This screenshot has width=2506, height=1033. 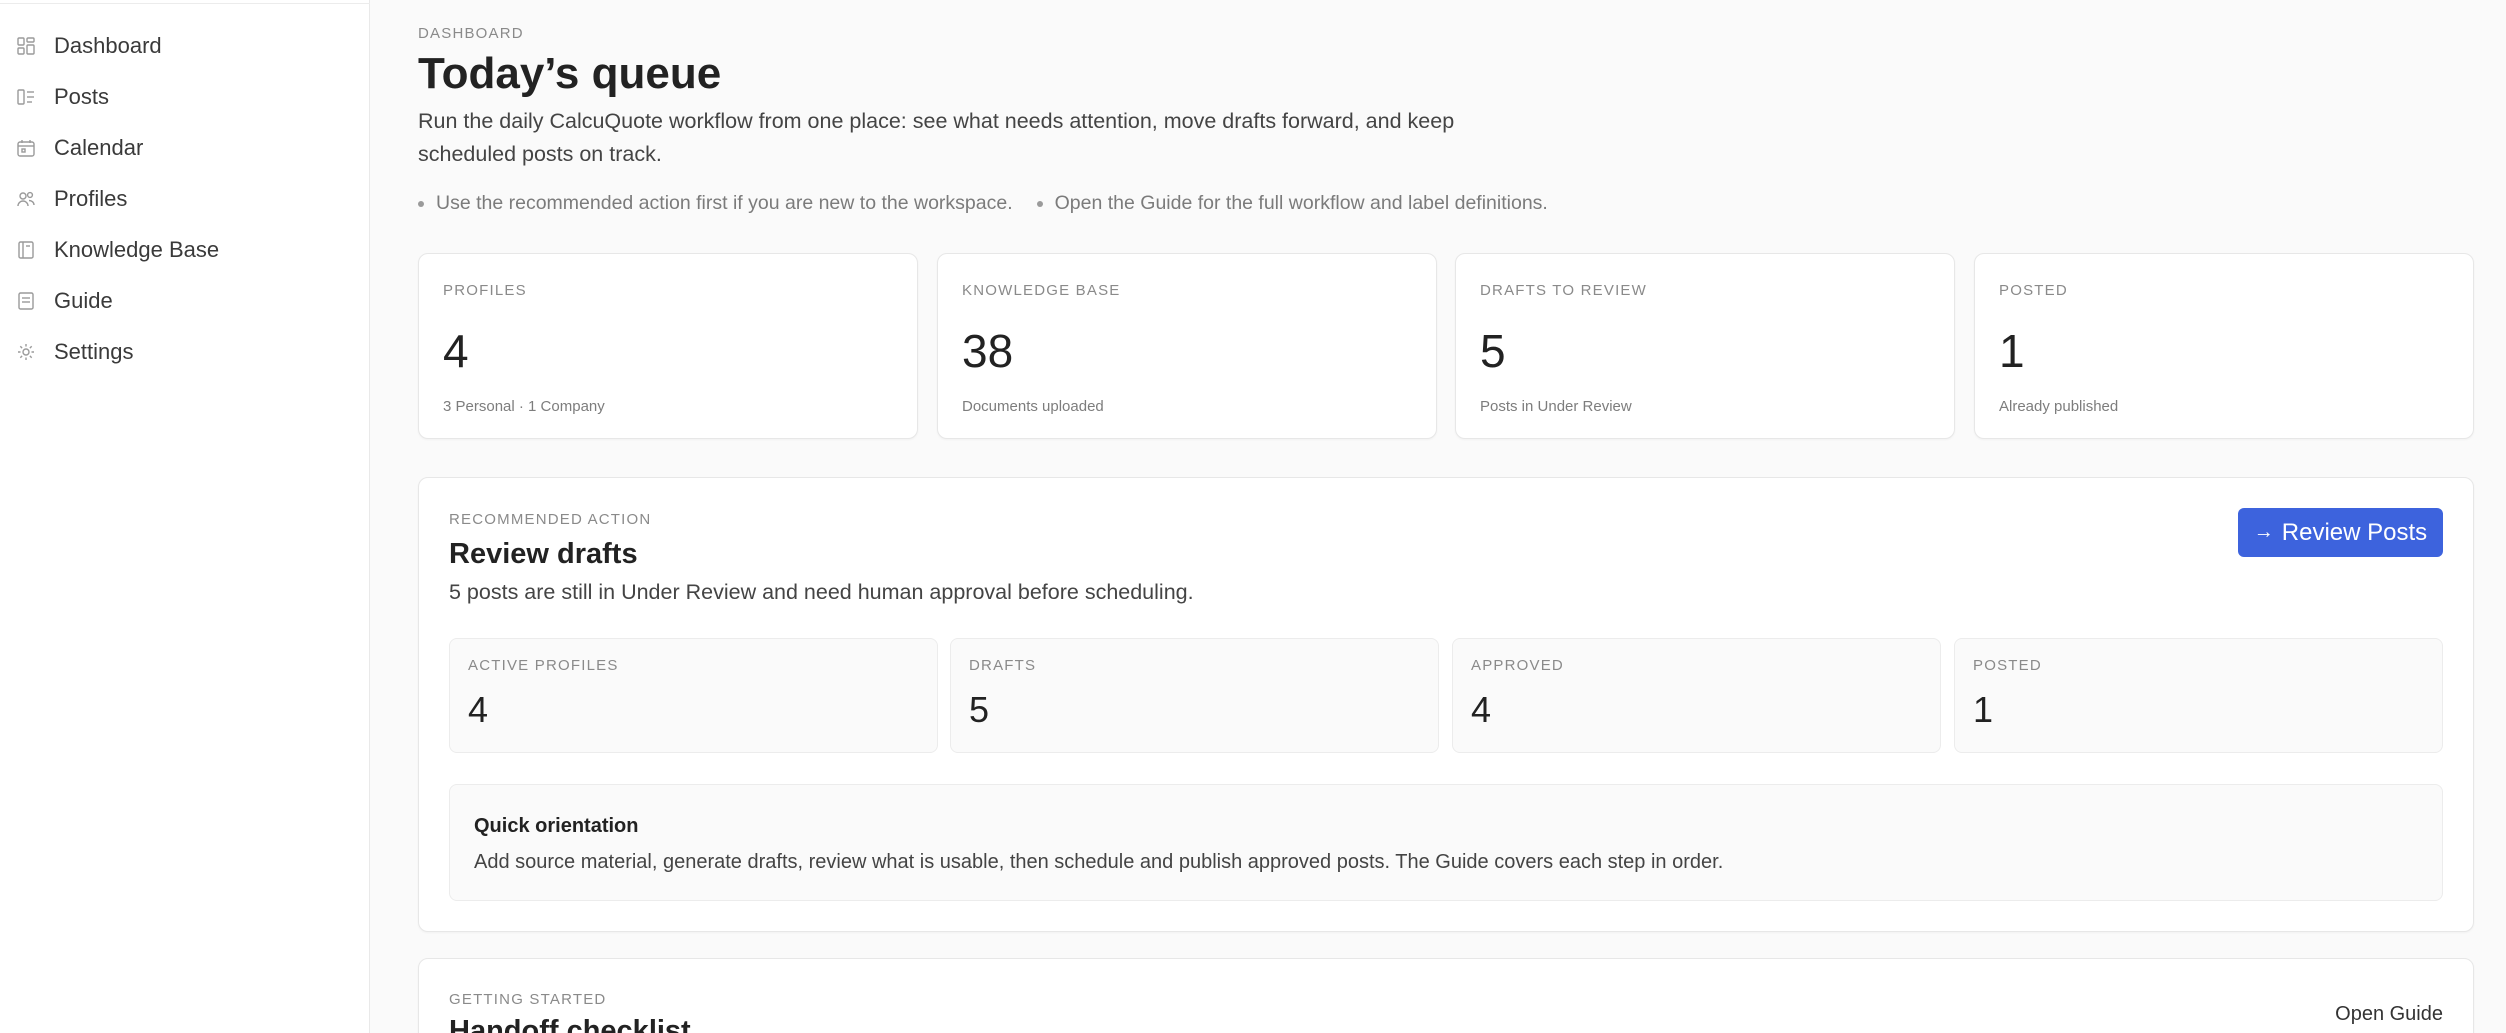 I want to click on stat-subtext: Posts in Under Review, so click(x=1556, y=406).